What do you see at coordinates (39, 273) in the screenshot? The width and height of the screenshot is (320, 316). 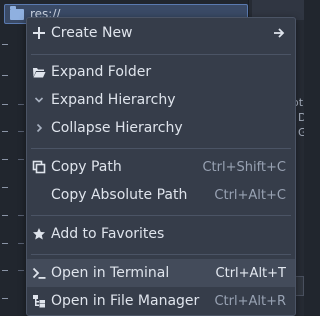 I see `terminal-icon` at bounding box center [39, 273].